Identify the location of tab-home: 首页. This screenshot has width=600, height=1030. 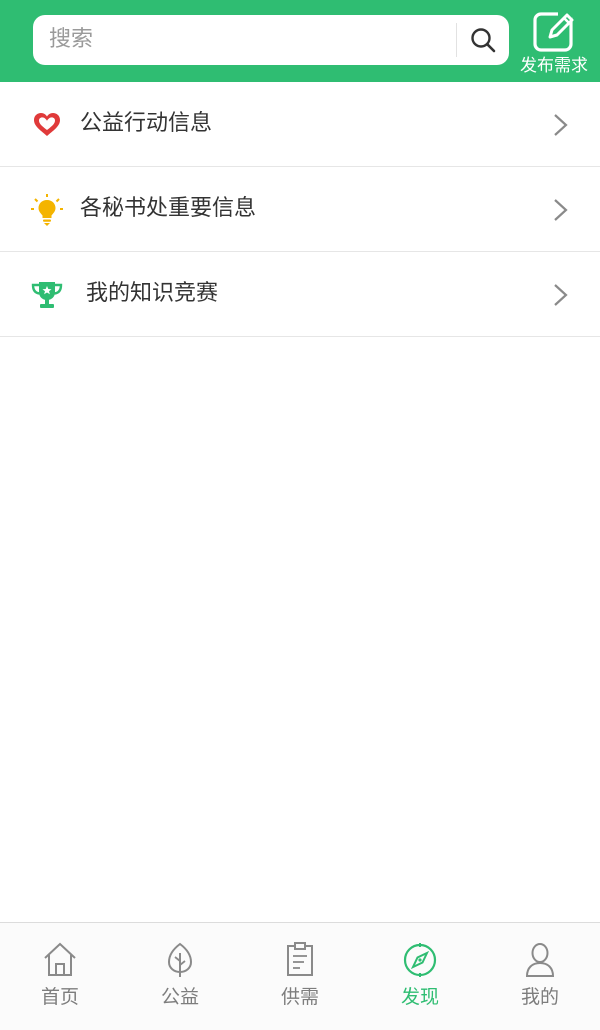
(60, 976).